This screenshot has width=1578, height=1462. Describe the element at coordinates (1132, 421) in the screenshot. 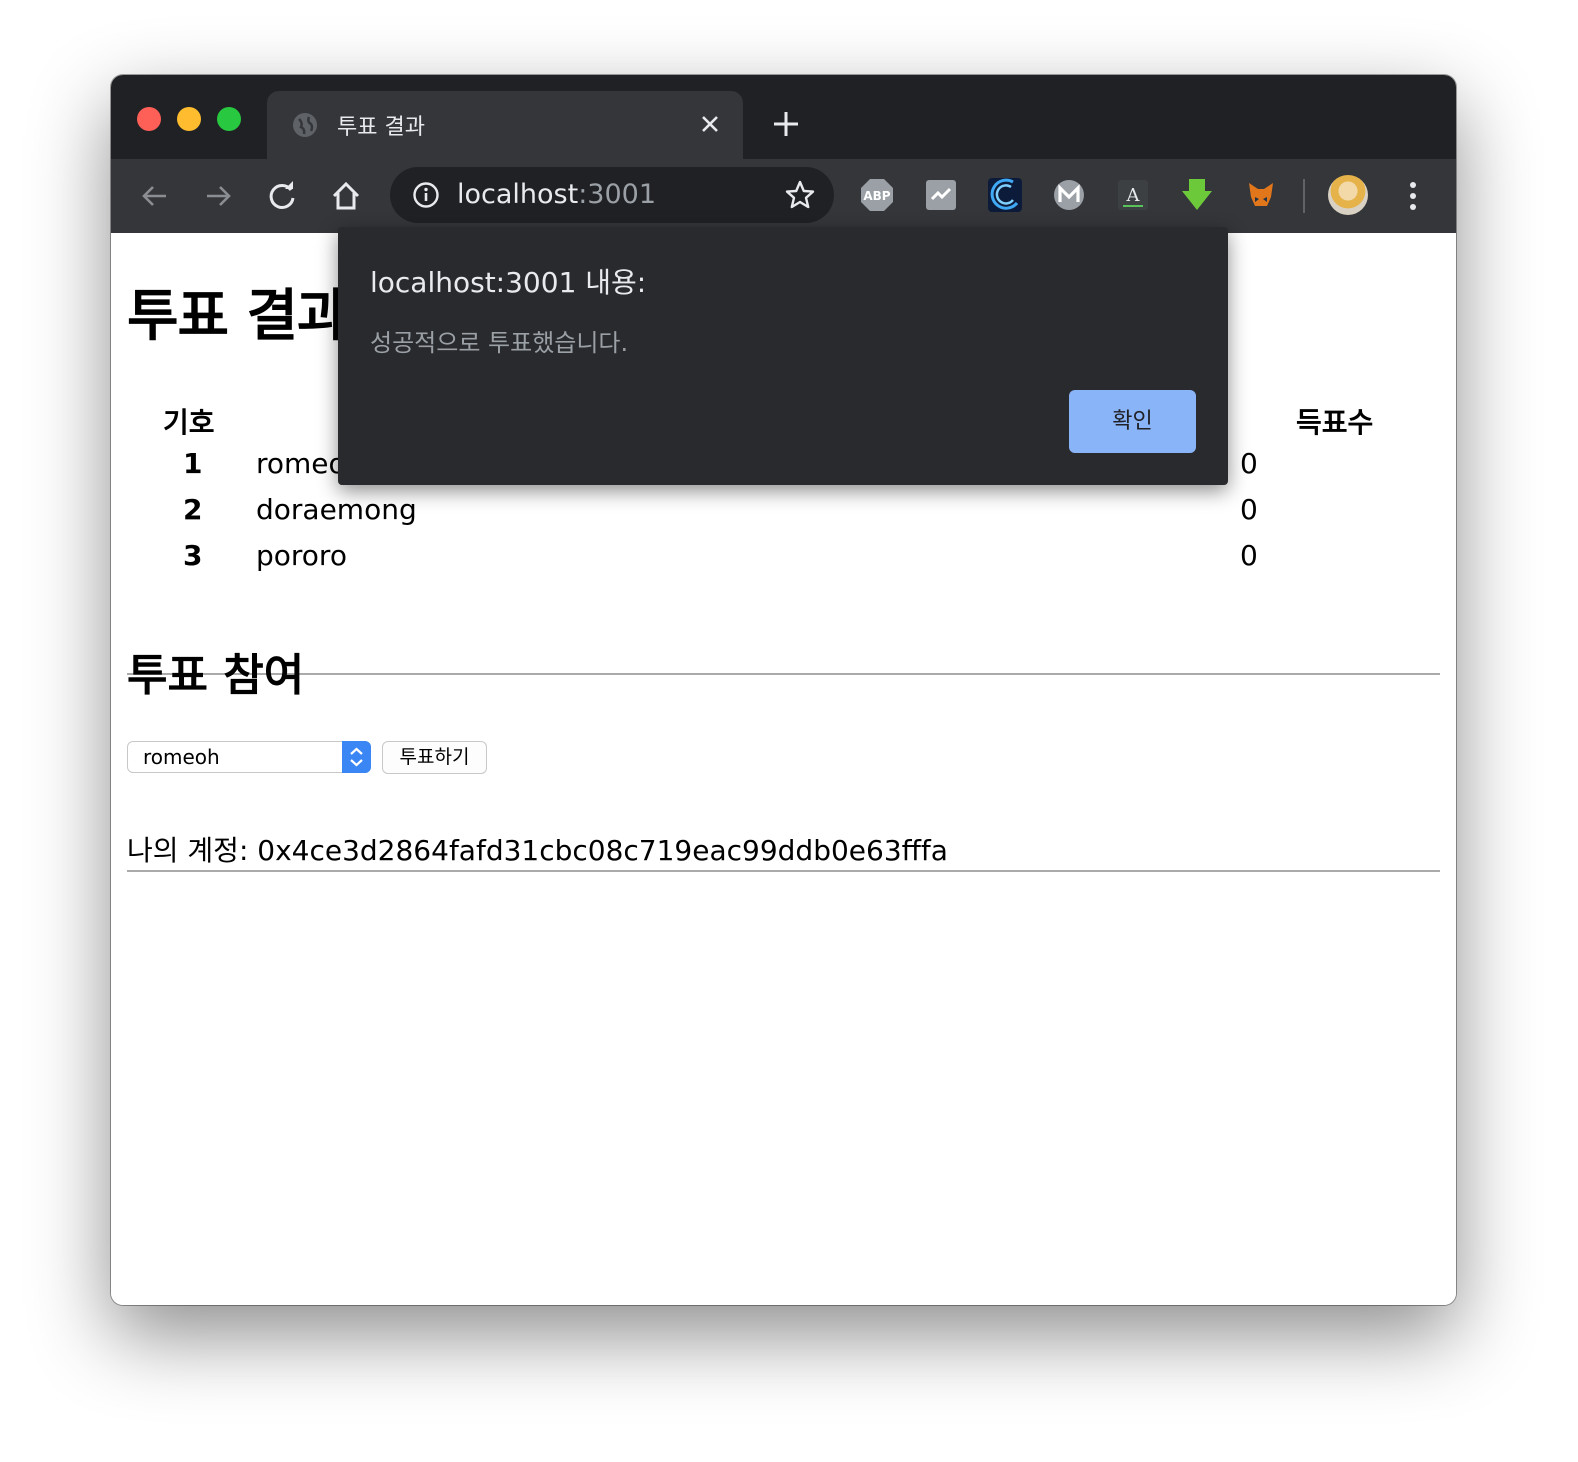

I see `dialog-ok-button: 확인` at that location.